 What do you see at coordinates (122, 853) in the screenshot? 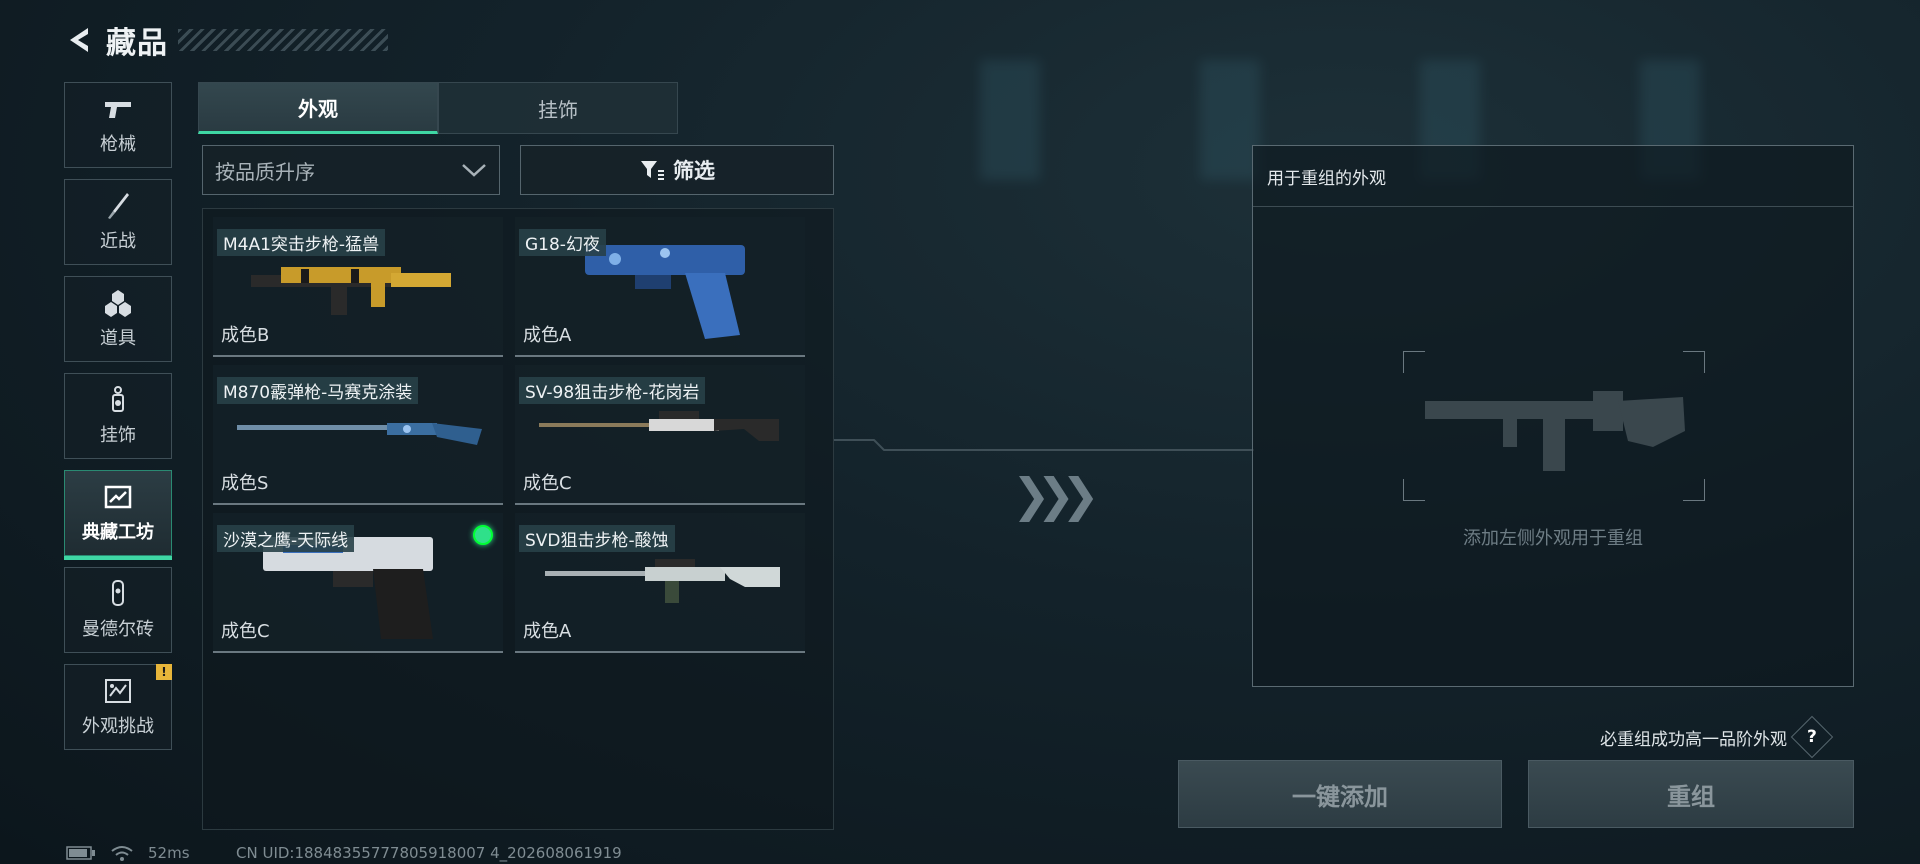
I see `wifi-icon` at bounding box center [122, 853].